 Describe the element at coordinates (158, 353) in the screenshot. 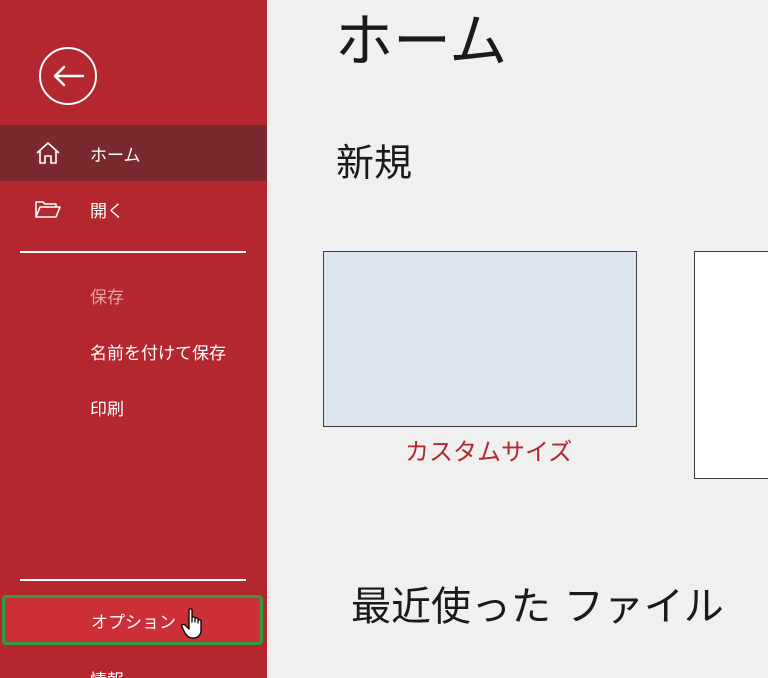

I see `sidebar-item-label: 名前を付けて保存` at that location.